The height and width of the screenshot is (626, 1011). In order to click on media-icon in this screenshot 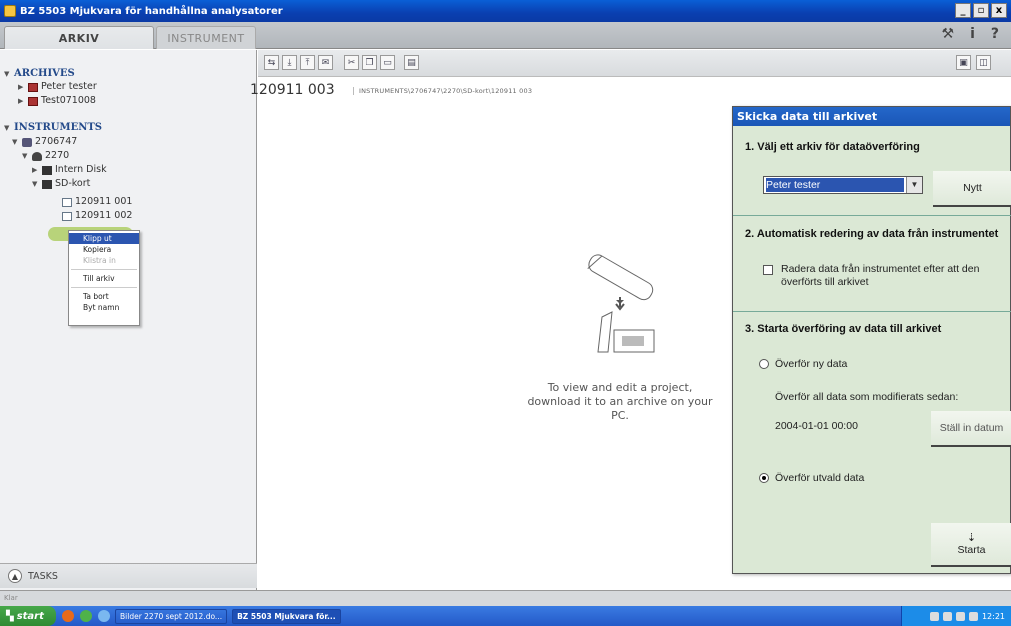, I will do `click(86, 616)`.